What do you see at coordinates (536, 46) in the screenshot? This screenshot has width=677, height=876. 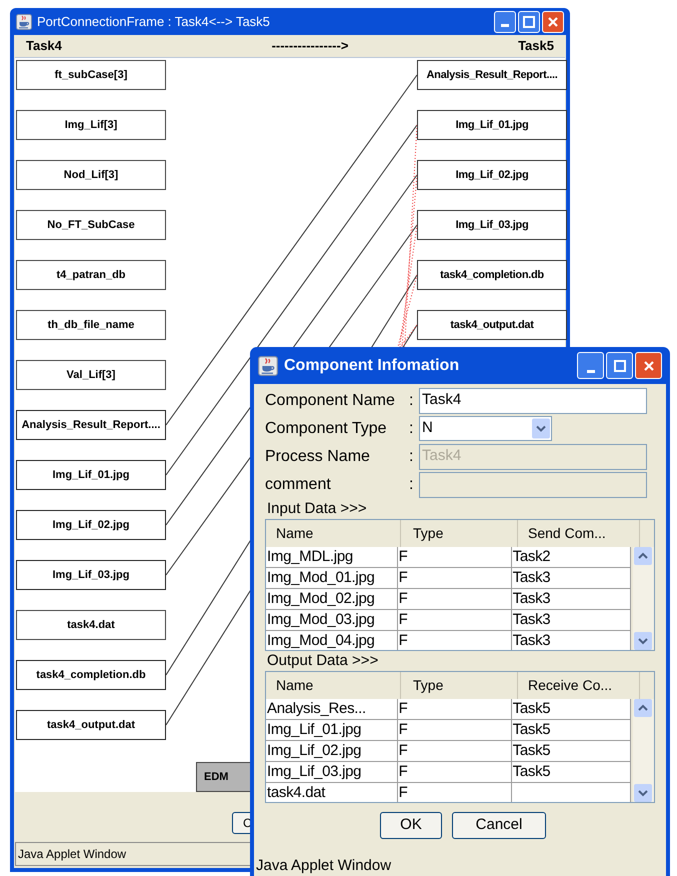 I see `target-task-label: Task5` at bounding box center [536, 46].